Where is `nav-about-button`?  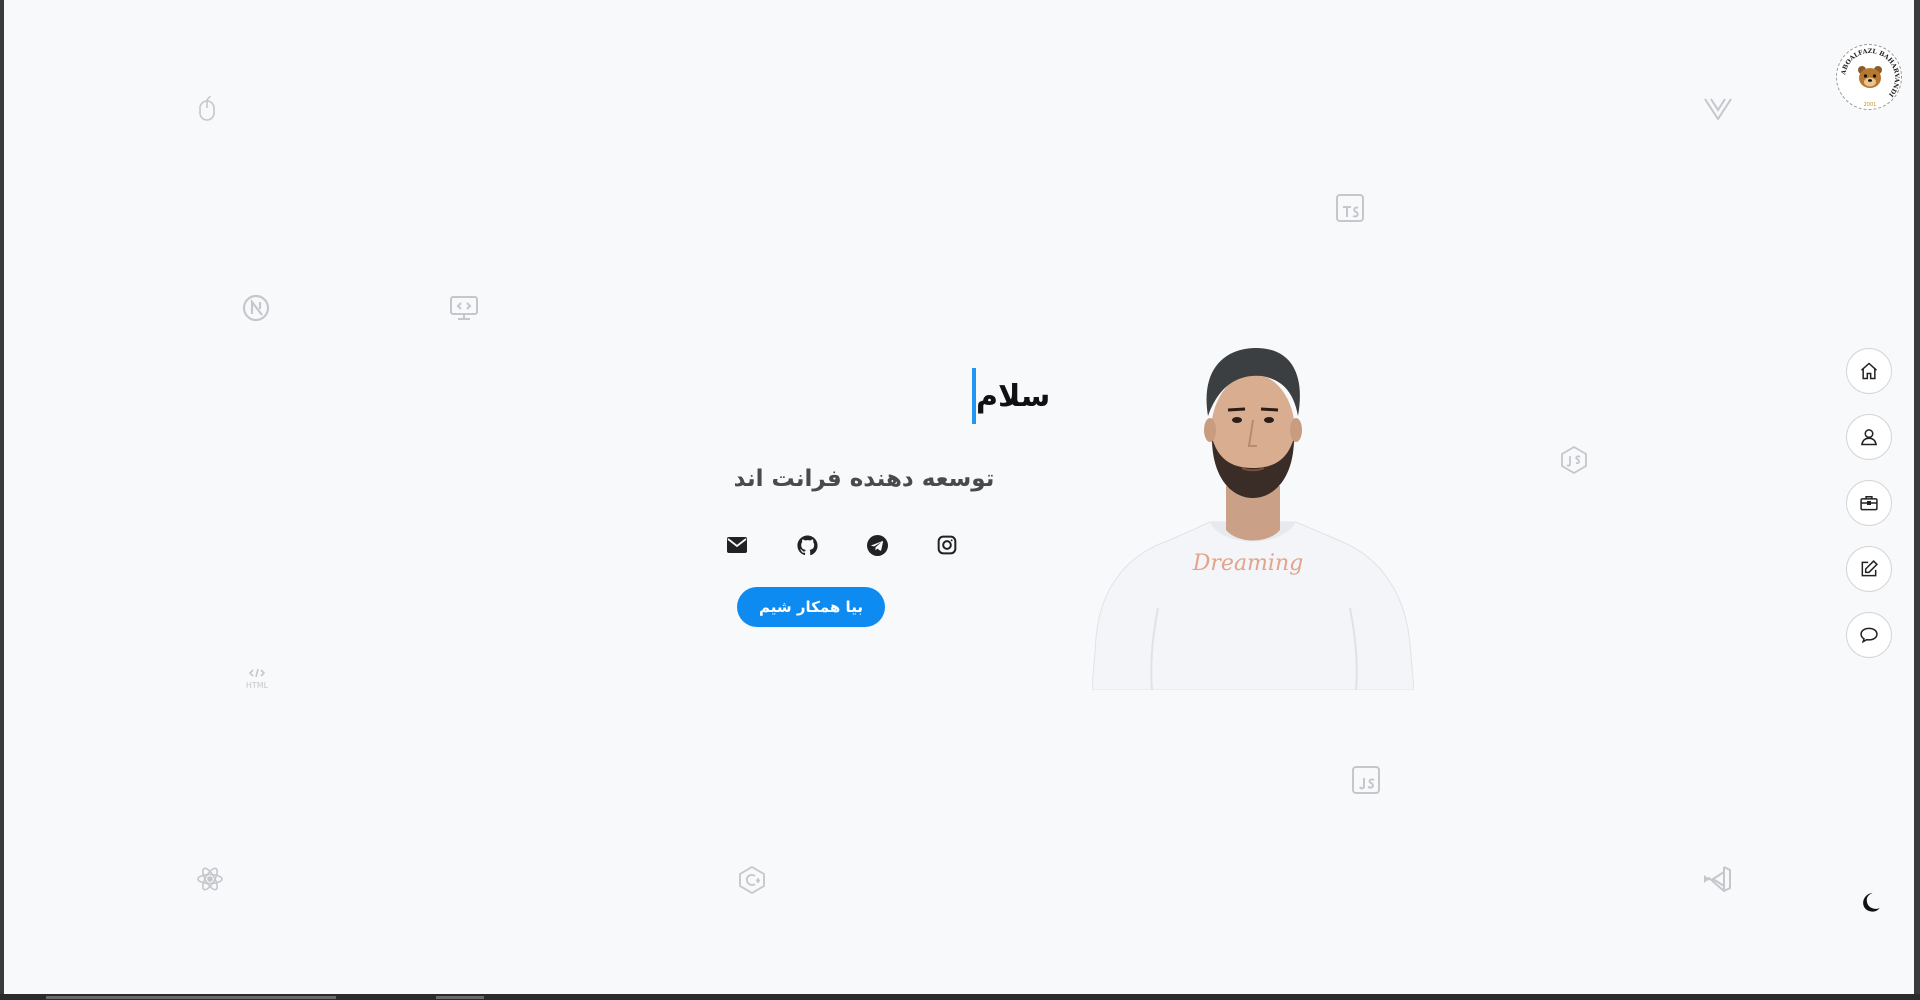 nav-about-button is located at coordinates (1869, 437).